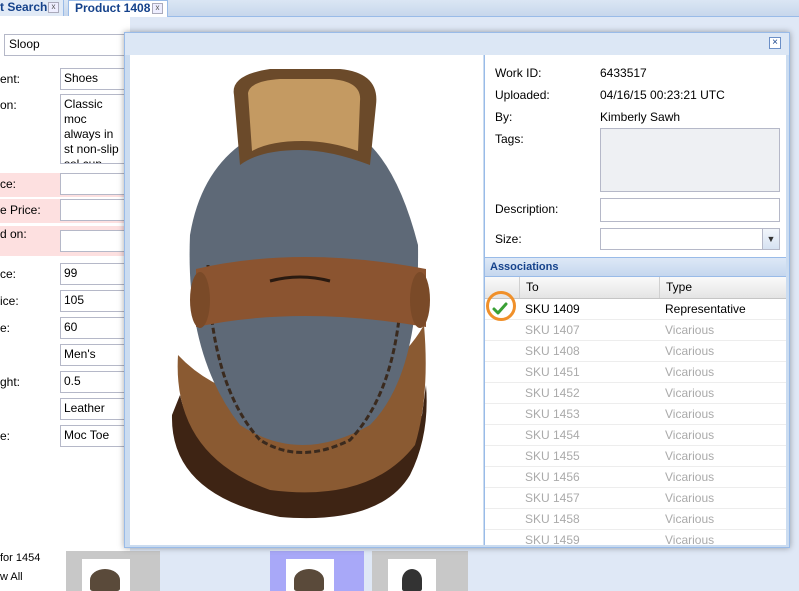 This screenshot has width=799, height=591. Describe the element at coordinates (552, 435) in the screenshot. I see `assoc-to: SKU 1454` at that location.